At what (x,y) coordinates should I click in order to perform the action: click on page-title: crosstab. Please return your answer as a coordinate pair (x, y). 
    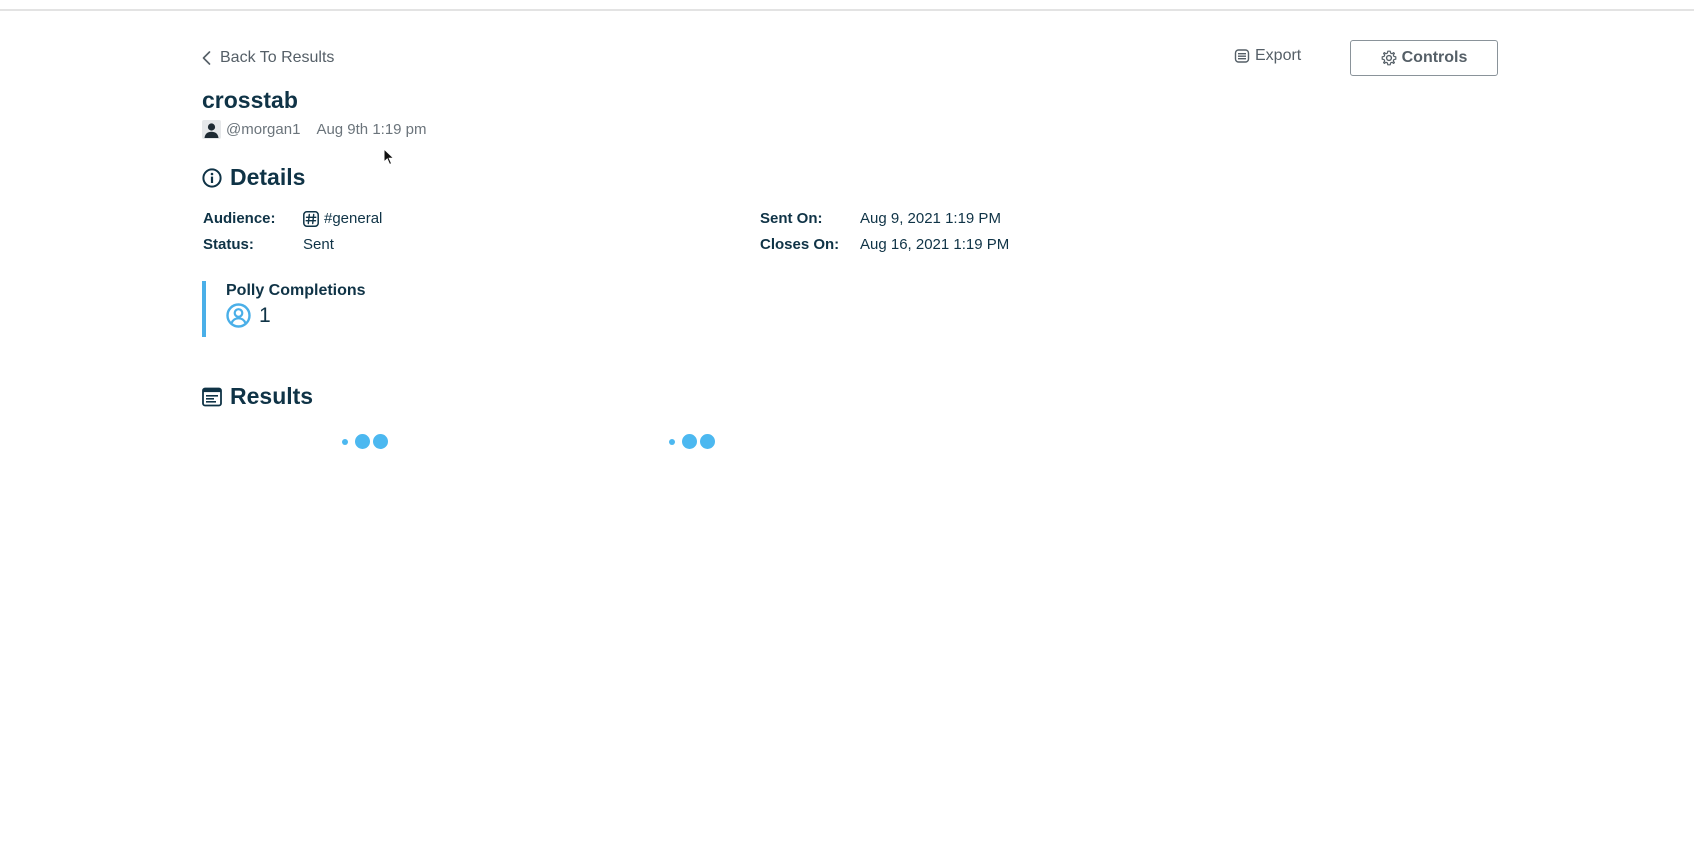
    Looking at the image, I should click on (250, 100).